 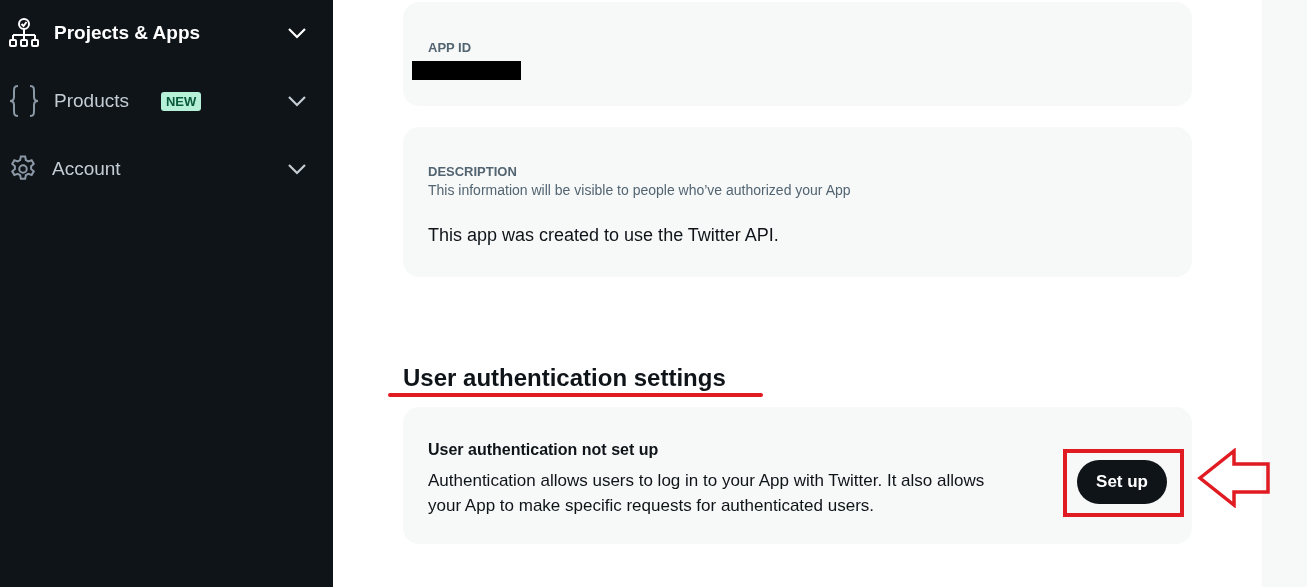 I want to click on description-text: This app was created to use the Twitter API., so click(x=604, y=235).